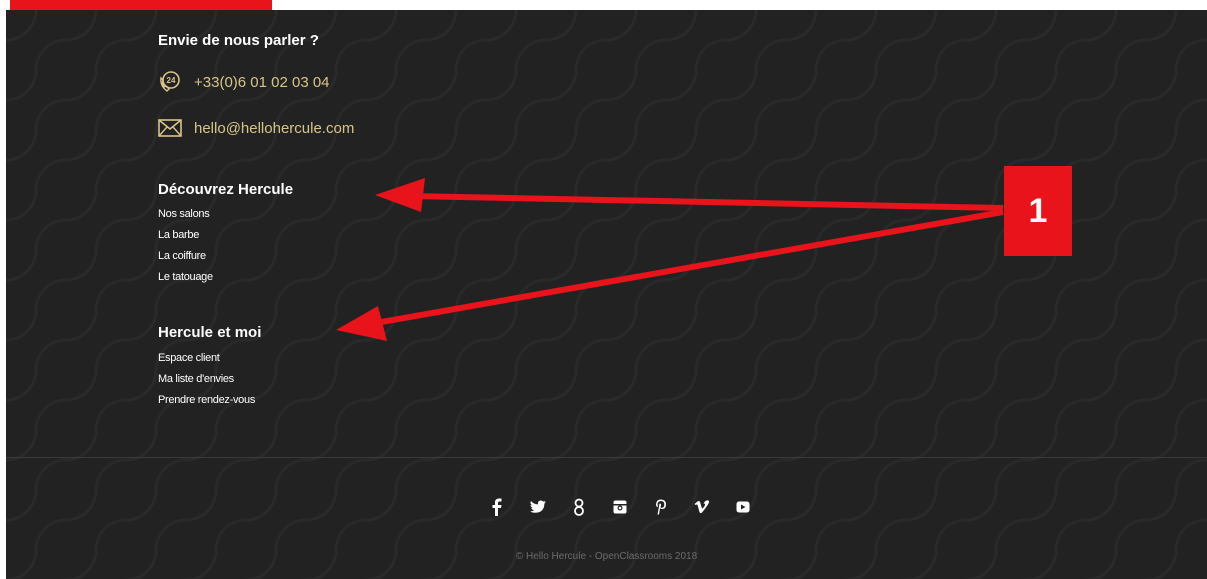 The height and width of the screenshot is (579, 1207). I want to click on annotation-badge: 1, so click(1038, 211).